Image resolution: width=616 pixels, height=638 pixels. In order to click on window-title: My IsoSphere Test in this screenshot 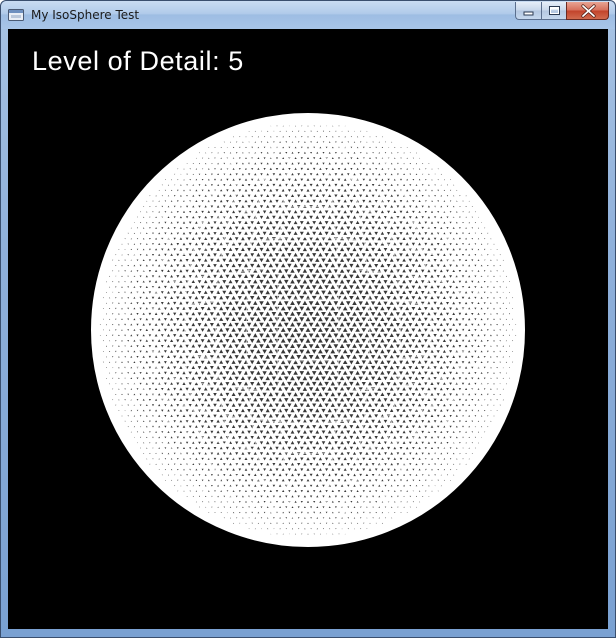, I will do `click(85, 15)`.